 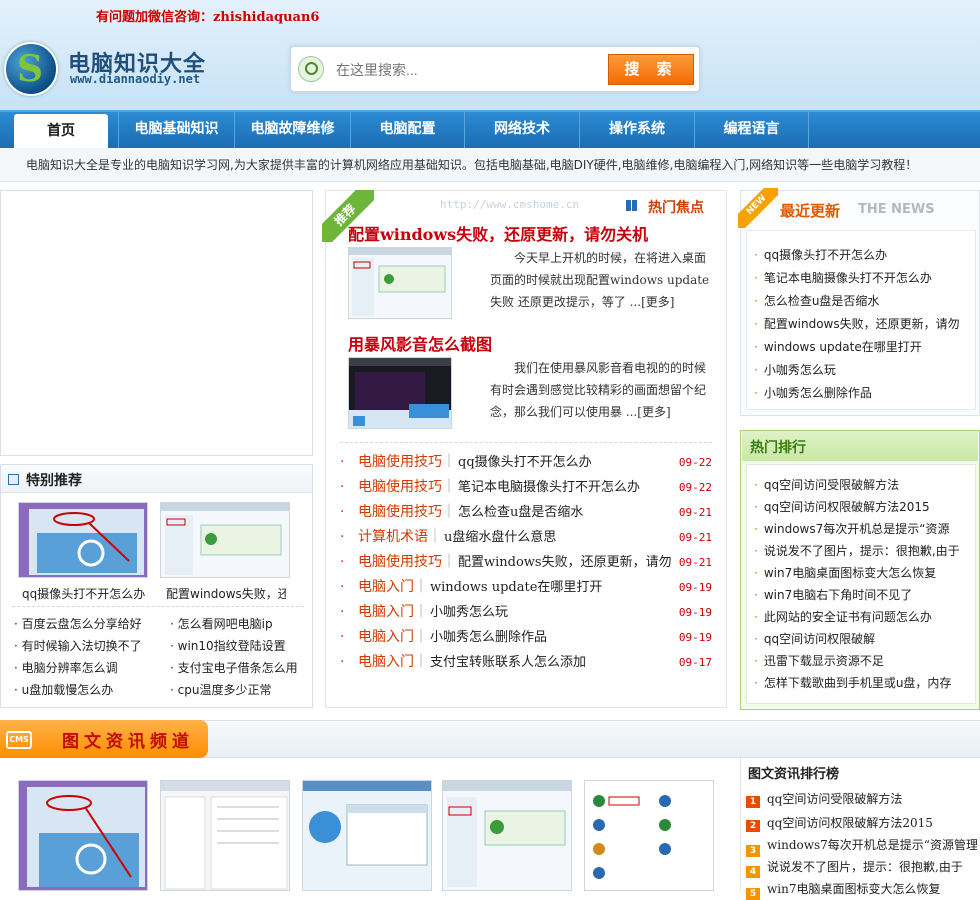 What do you see at coordinates (31, 69) in the screenshot?
I see `site-logo-icon: S` at bounding box center [31, 69].